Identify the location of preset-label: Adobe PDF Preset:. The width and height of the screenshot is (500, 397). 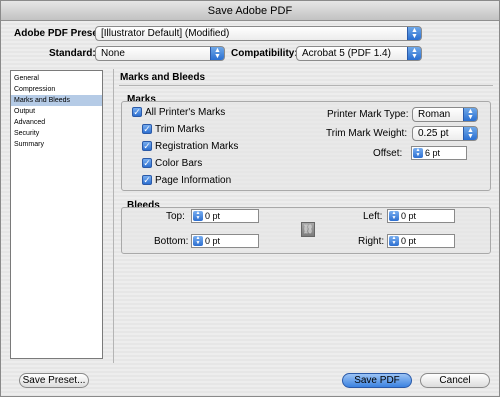
(59, 33).